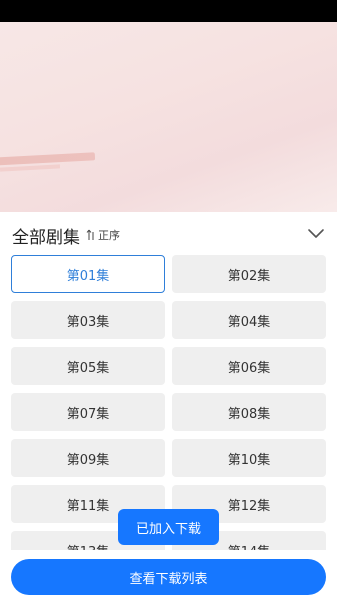 The height and width of the screenshot is (600, 337). What do you see at coordinates (88, 274) in the screenshot?
I see `episode-tile: 第01集` at bounding box center [88, 274].